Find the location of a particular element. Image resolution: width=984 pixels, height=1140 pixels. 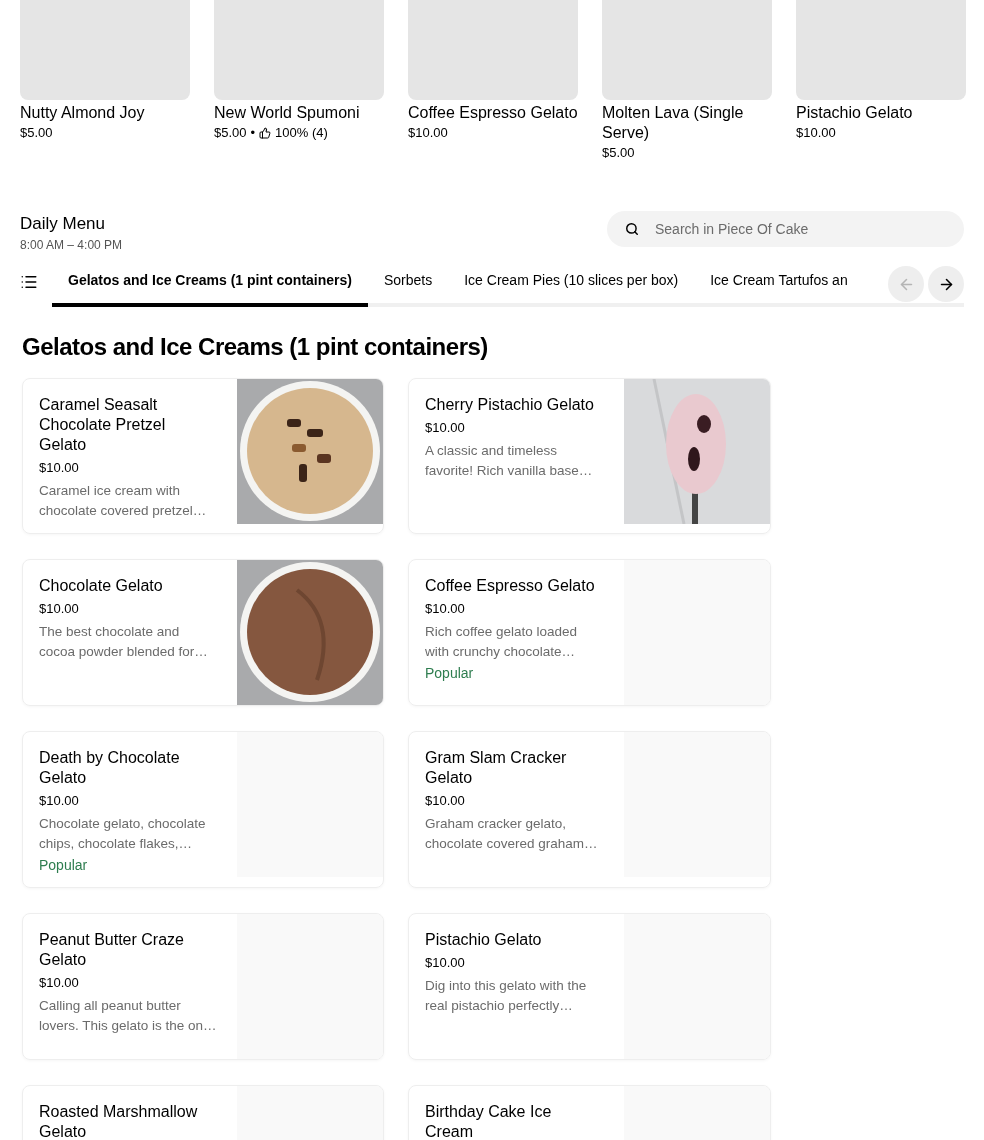

category-tab: Sorbets is located at coordinates (408, 286).